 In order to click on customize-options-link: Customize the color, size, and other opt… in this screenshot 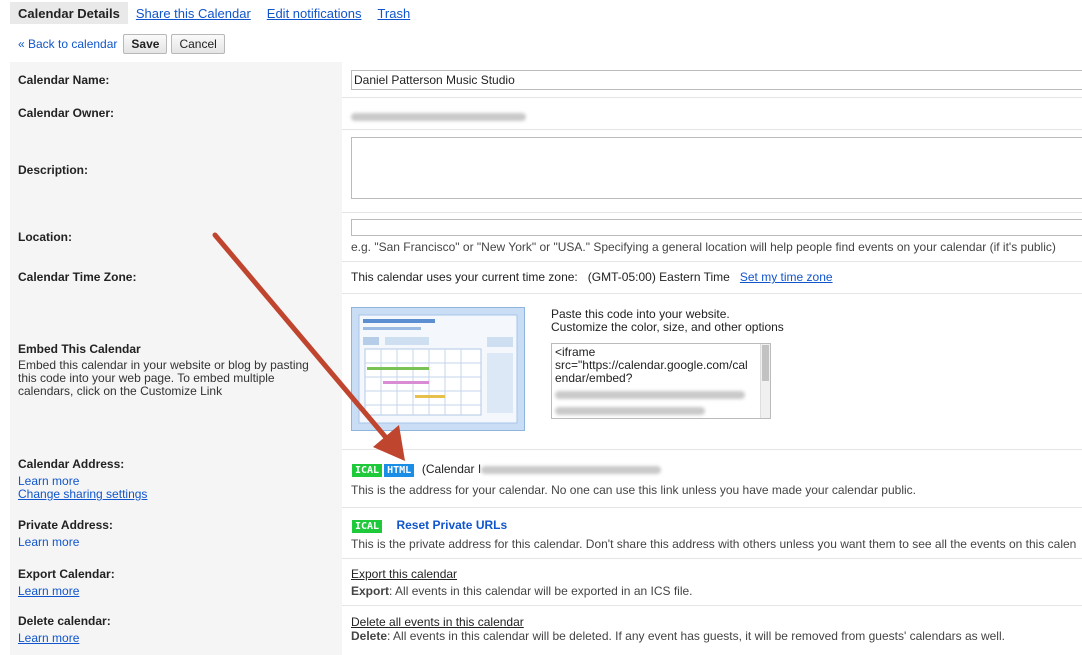, I will do `click(667, 327)`.